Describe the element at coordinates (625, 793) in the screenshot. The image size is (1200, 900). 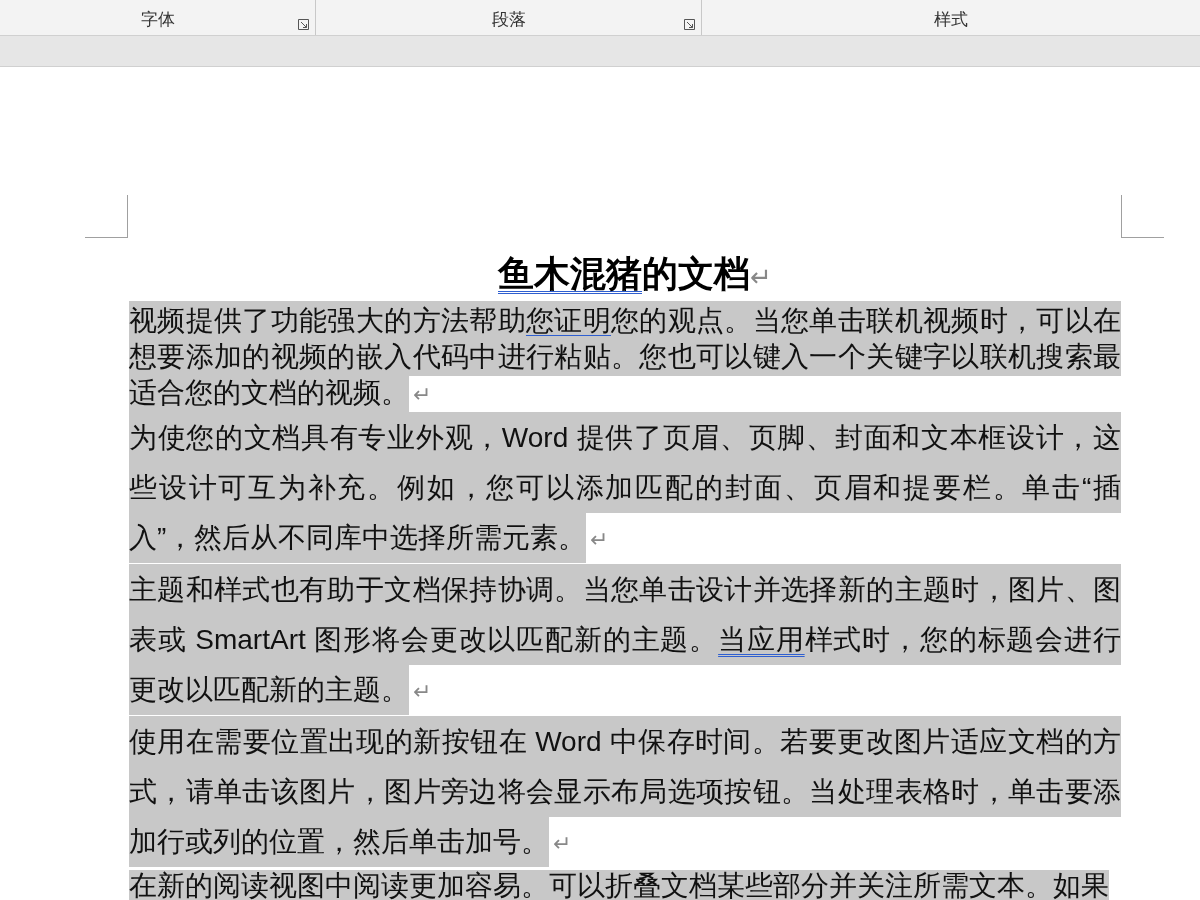
I see `paragraph-text: 使用在需要位置出现的新按钮在 Word 中保存时间。若要更改图片适应文档的方式，请单击该图片，图片旁边将会显示布局选项按钮。当处理表格时，单击要添加行或列的位置，然后单击加号。↵` at that location.